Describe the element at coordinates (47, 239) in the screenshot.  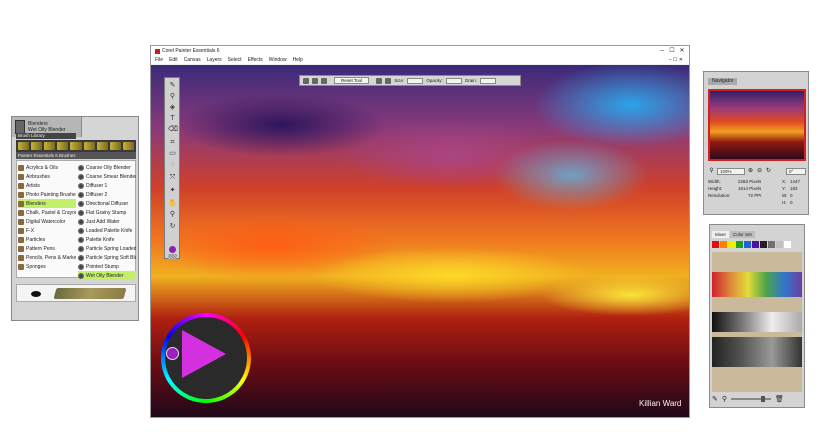
I see `brush-category-item: Particles` at that location.